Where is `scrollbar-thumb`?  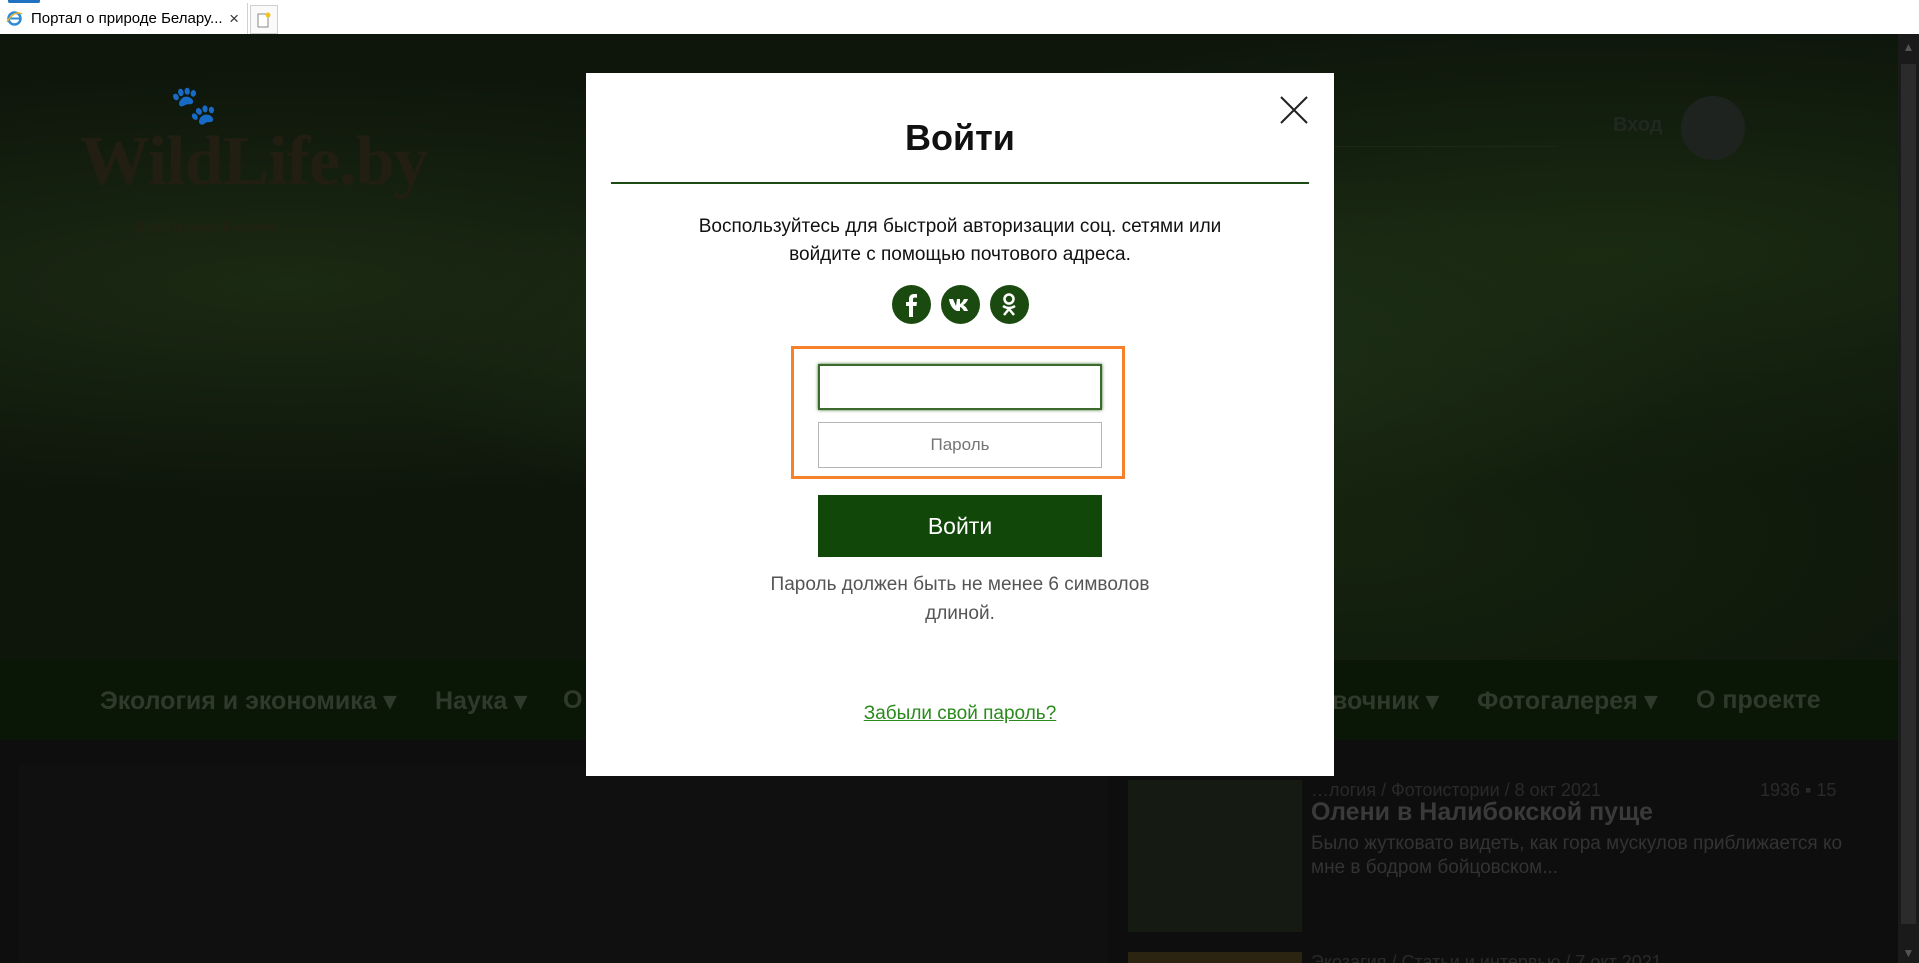 scrollbar-thumb is located at coordinates (1908, 494).